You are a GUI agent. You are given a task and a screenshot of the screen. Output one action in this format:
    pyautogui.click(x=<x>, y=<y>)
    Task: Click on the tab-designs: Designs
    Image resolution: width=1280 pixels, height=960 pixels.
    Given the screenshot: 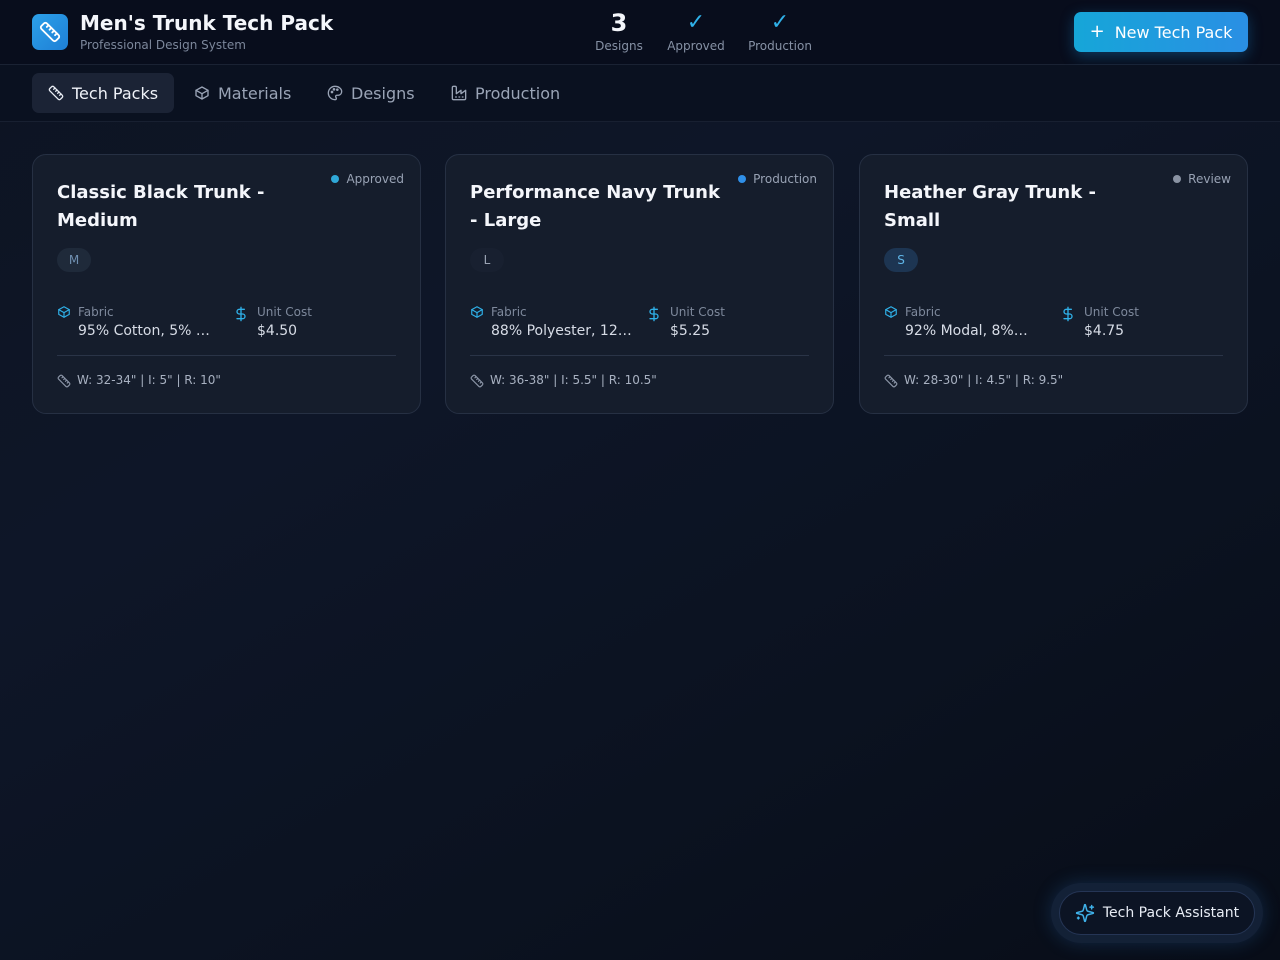 What is the action you would take?
    pyautogui.click(x=371, y=93)
    